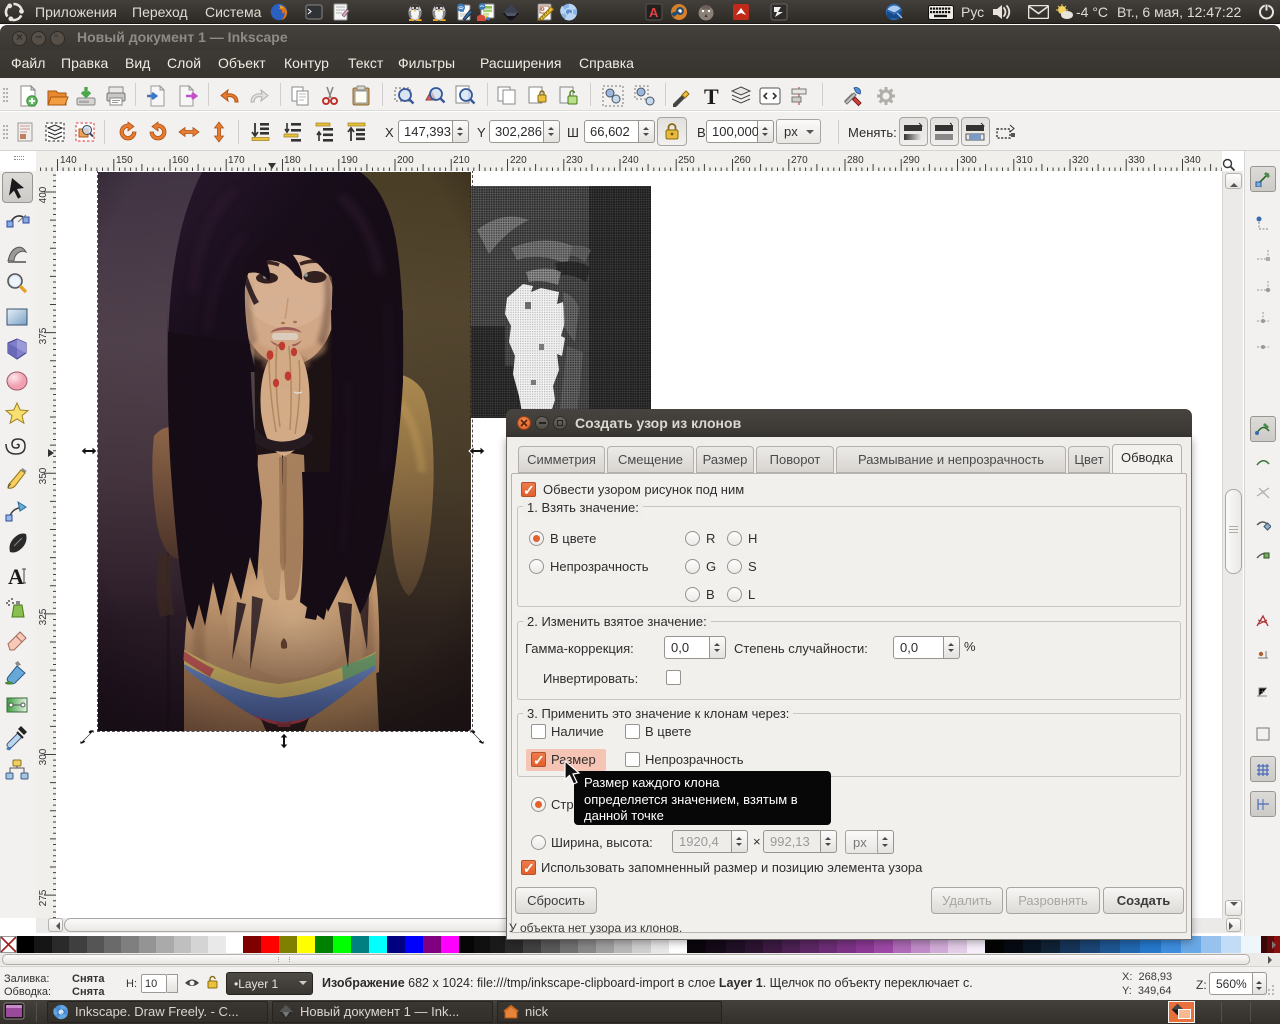 This screenshot has height=1024, width=1280. What do you see at coordinates (1080, 160) in the screenshot?
I see `svg-text: 320` at bounding box center [1080, 160].